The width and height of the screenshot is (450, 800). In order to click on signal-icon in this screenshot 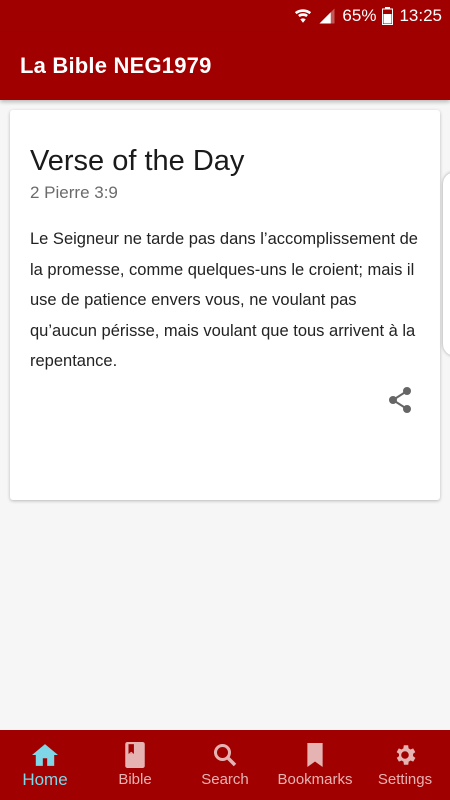, I will do `click(327, 16)`.